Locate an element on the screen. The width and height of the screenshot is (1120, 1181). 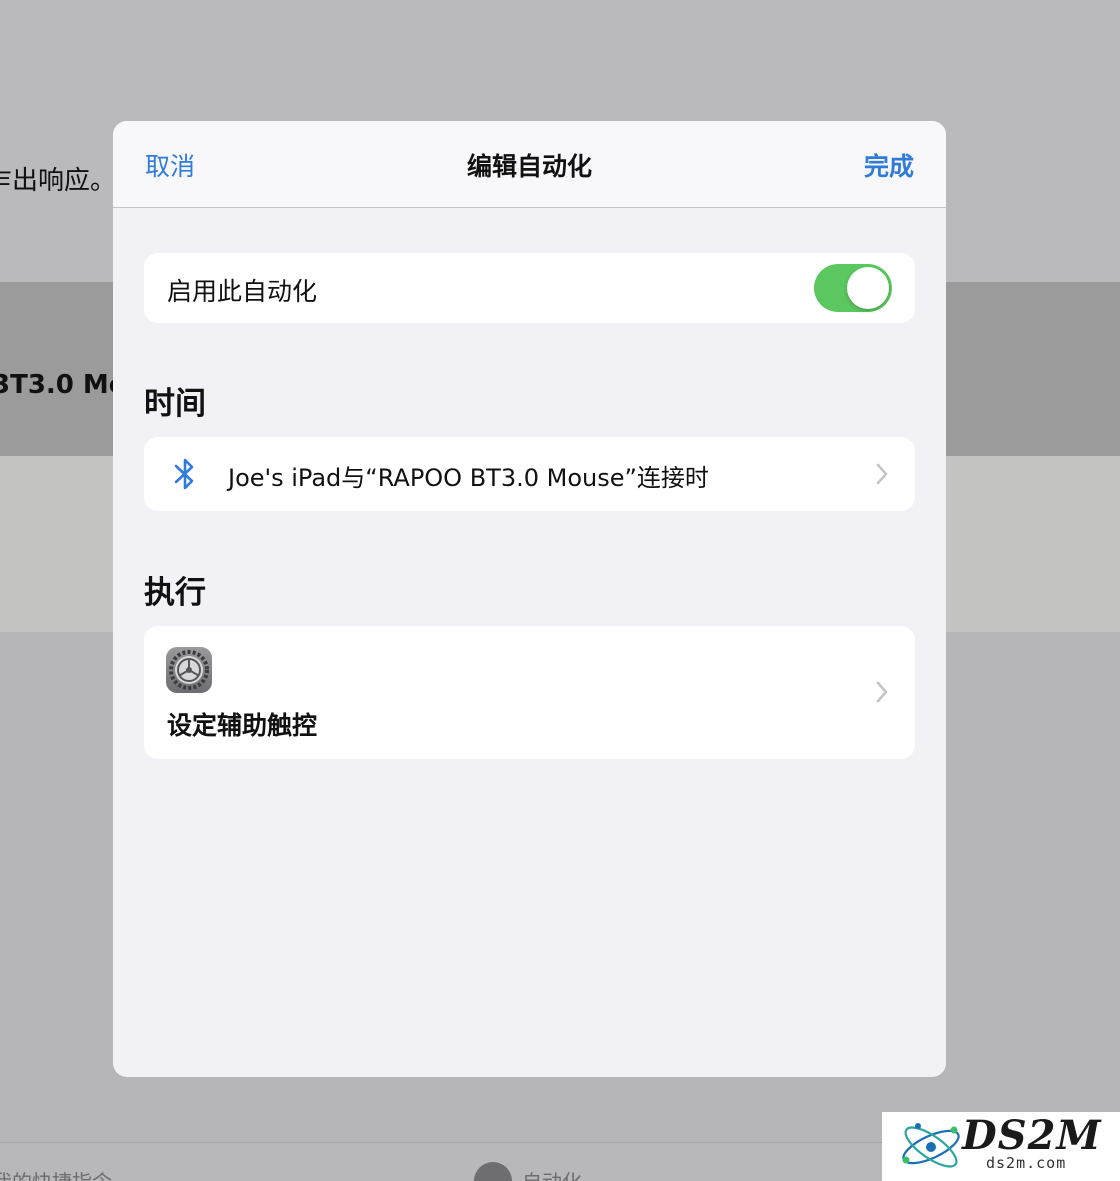
execute-section-header: 执行 is located at coordinates (175, 593).